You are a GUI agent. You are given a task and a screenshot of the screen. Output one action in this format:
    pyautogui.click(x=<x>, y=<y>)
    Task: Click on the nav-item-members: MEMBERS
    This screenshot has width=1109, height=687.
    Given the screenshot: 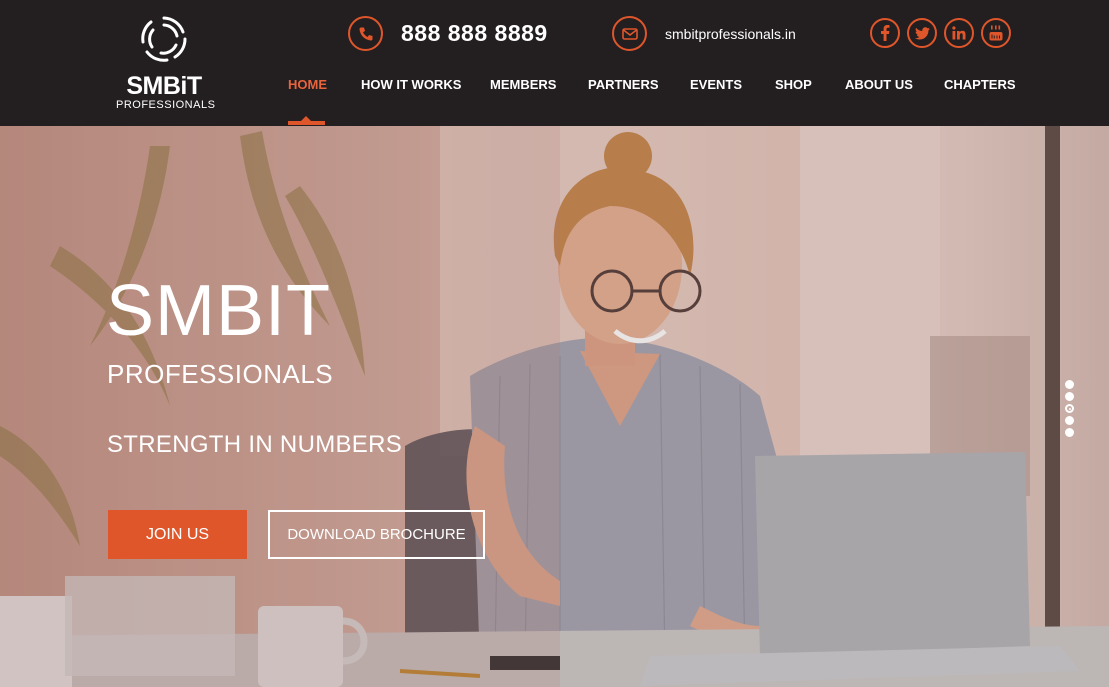 What is the action you would take?
    pyautogui.click(x=523, y=84)
    